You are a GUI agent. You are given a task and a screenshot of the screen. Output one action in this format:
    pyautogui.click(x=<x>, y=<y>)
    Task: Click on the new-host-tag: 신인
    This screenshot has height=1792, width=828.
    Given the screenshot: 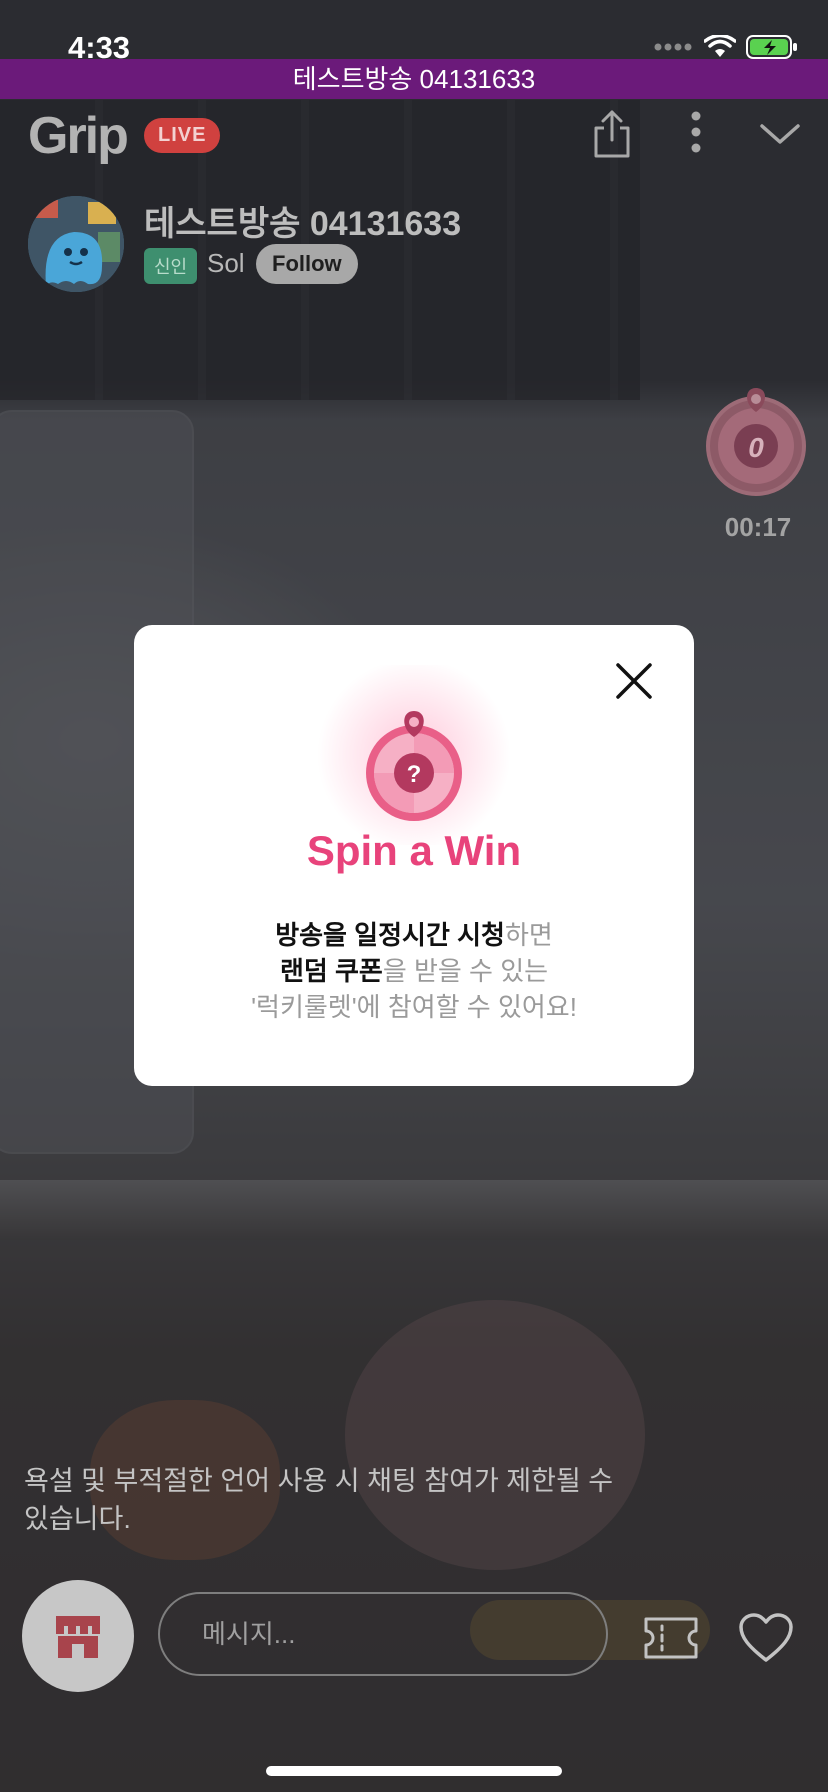 What is the action you would take?
    pyautogui.click(x=171, y=266)
    